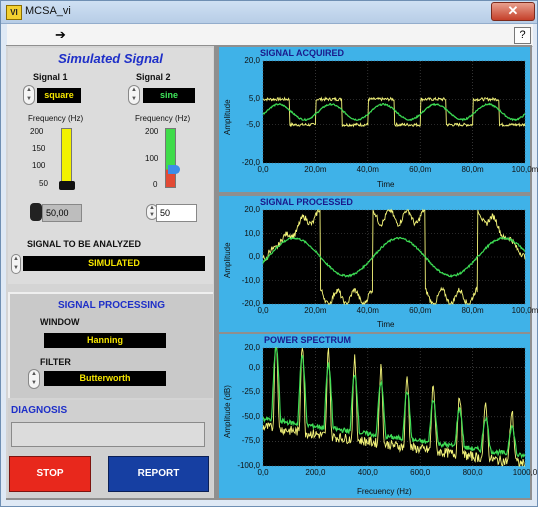  I want to click on report-button: REPORT, so click(158, 474).